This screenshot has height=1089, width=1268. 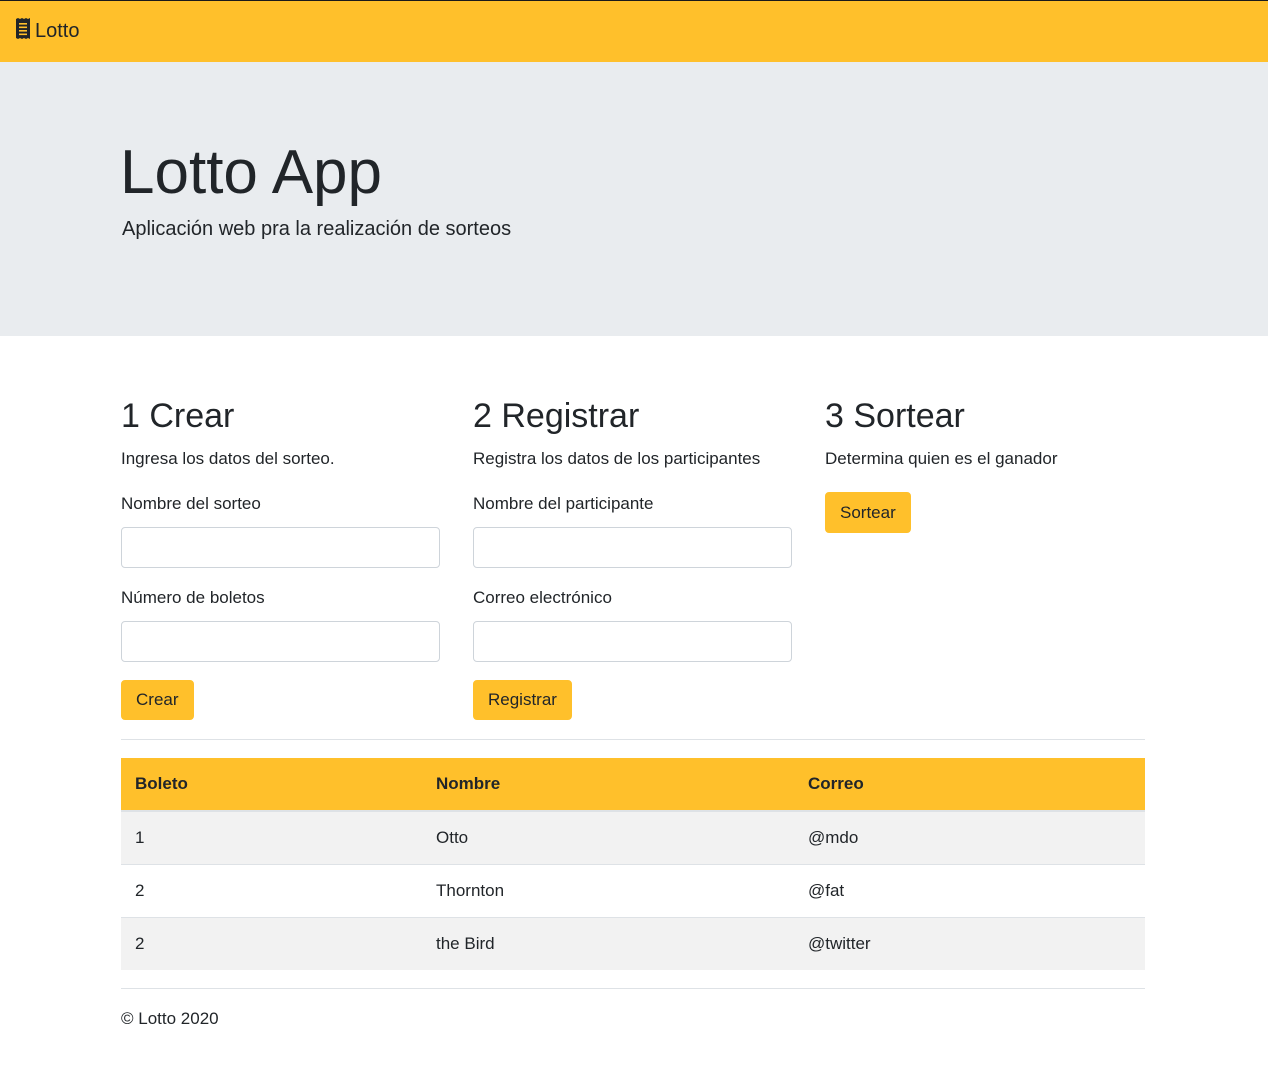 I want to click on participant-name-label: Nombre del participante, so click(x=563, y=503).